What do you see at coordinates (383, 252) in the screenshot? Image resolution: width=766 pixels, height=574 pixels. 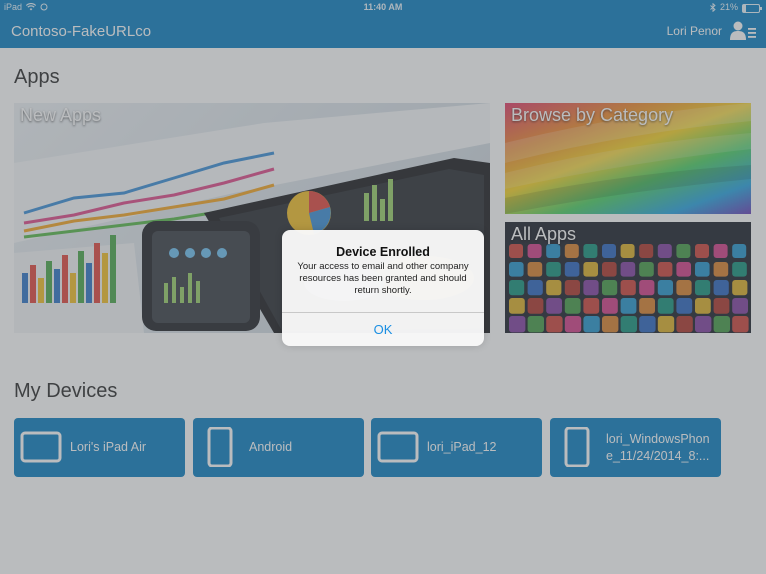 I see `alert-title: Device Enrolled` at bounding box center [383, 252].